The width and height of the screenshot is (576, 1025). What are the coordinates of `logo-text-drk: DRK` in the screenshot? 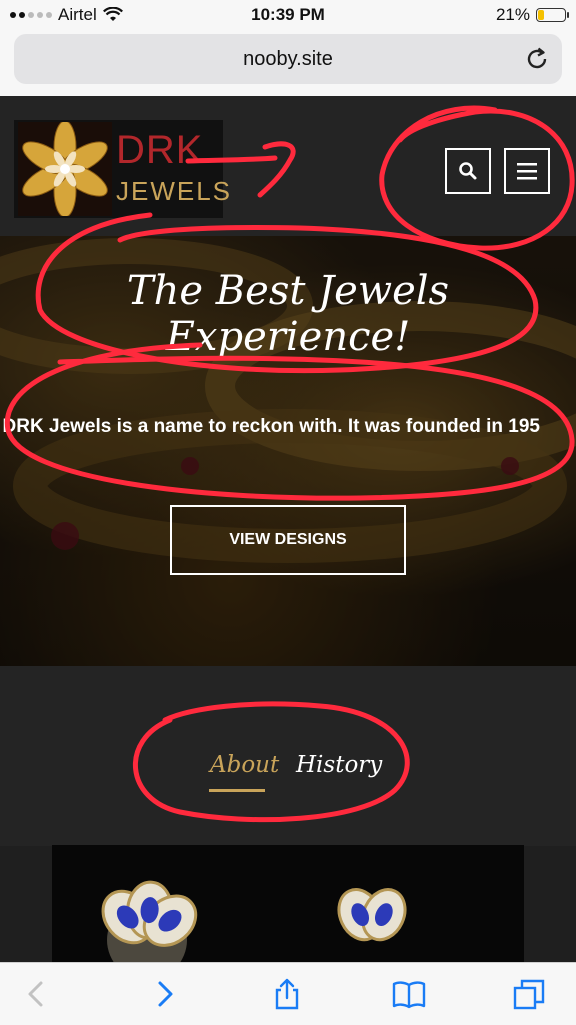 It's located at (160, 150).